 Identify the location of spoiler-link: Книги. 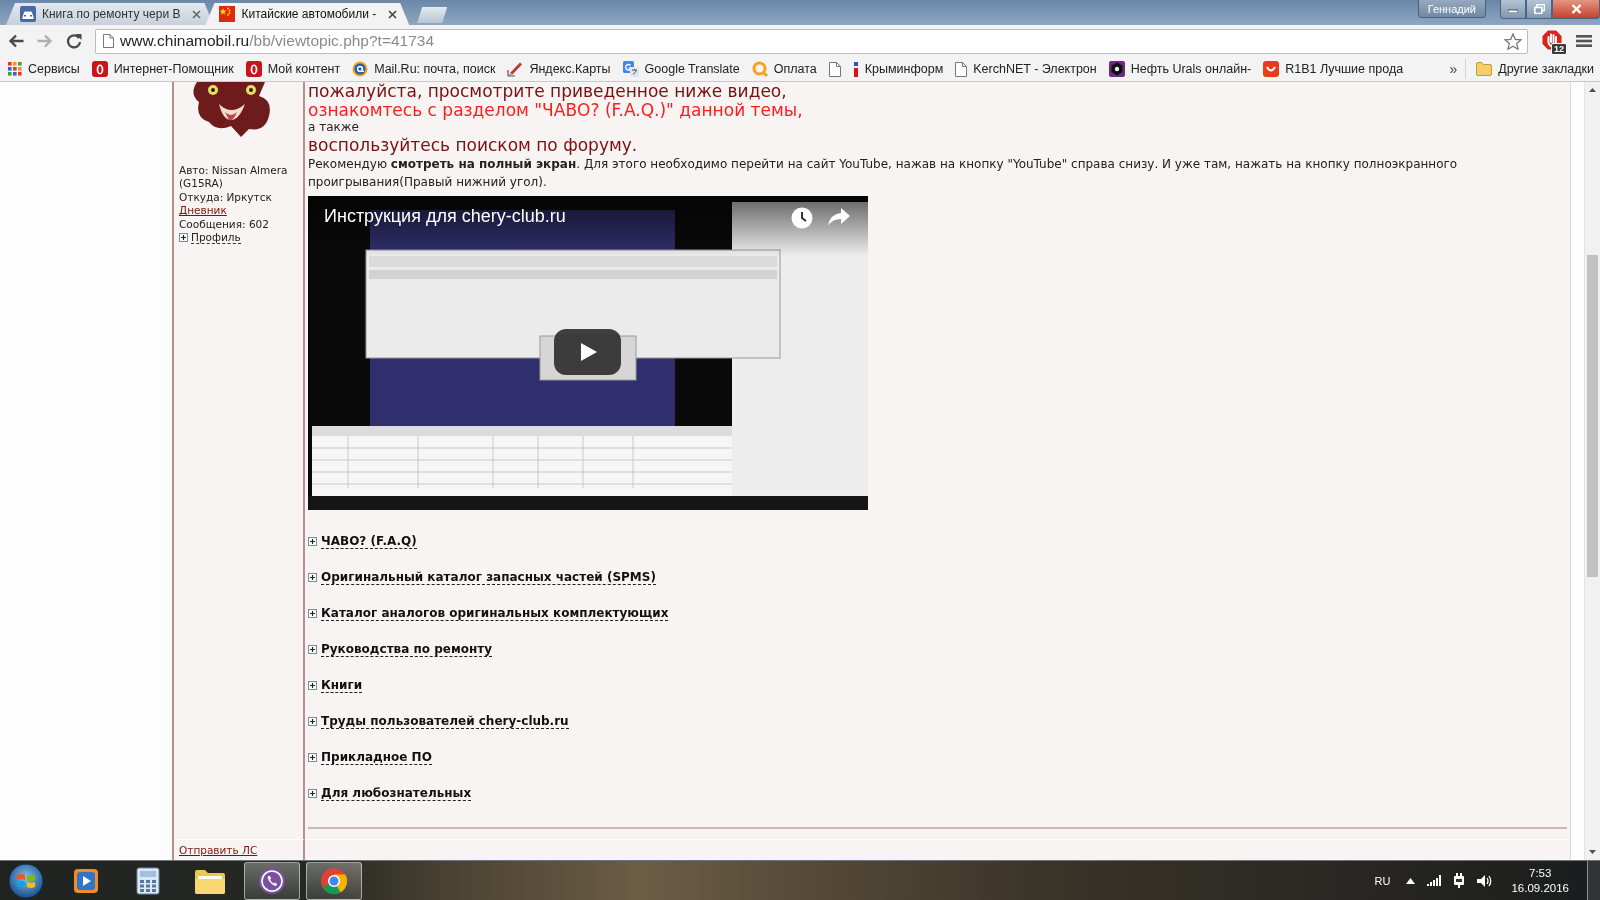
(342, 685).